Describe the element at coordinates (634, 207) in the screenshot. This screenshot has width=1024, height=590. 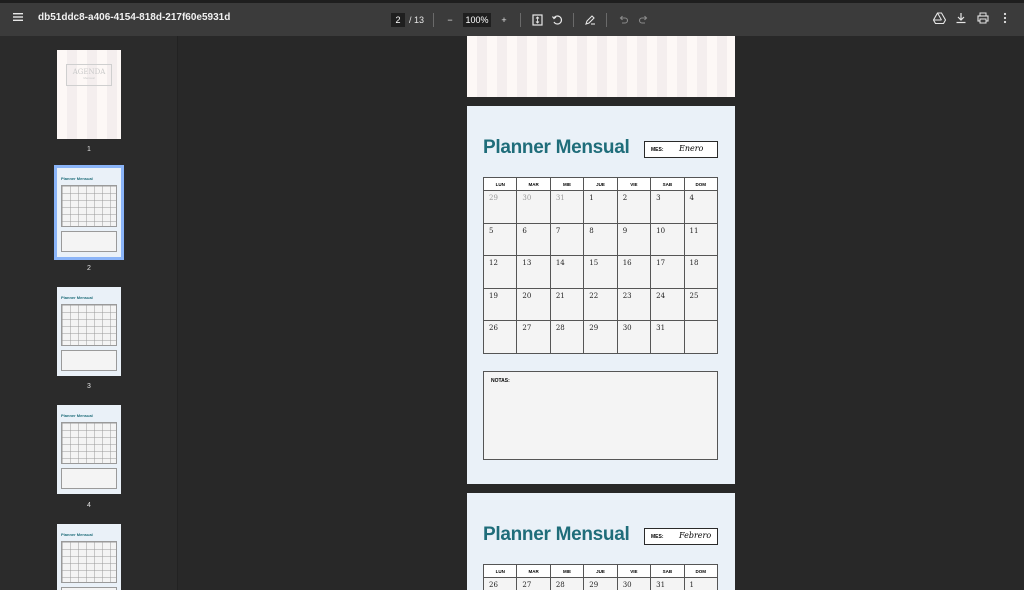
I see `calendar-day-cell: 2` at that location.